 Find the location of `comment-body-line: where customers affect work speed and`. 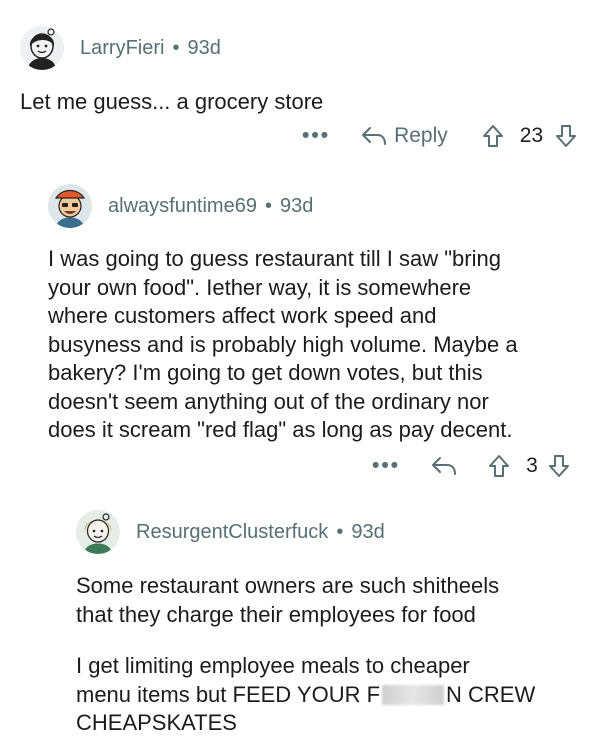

comment-body-line: where customers affect work speed and is located at coordinates (242, 315).